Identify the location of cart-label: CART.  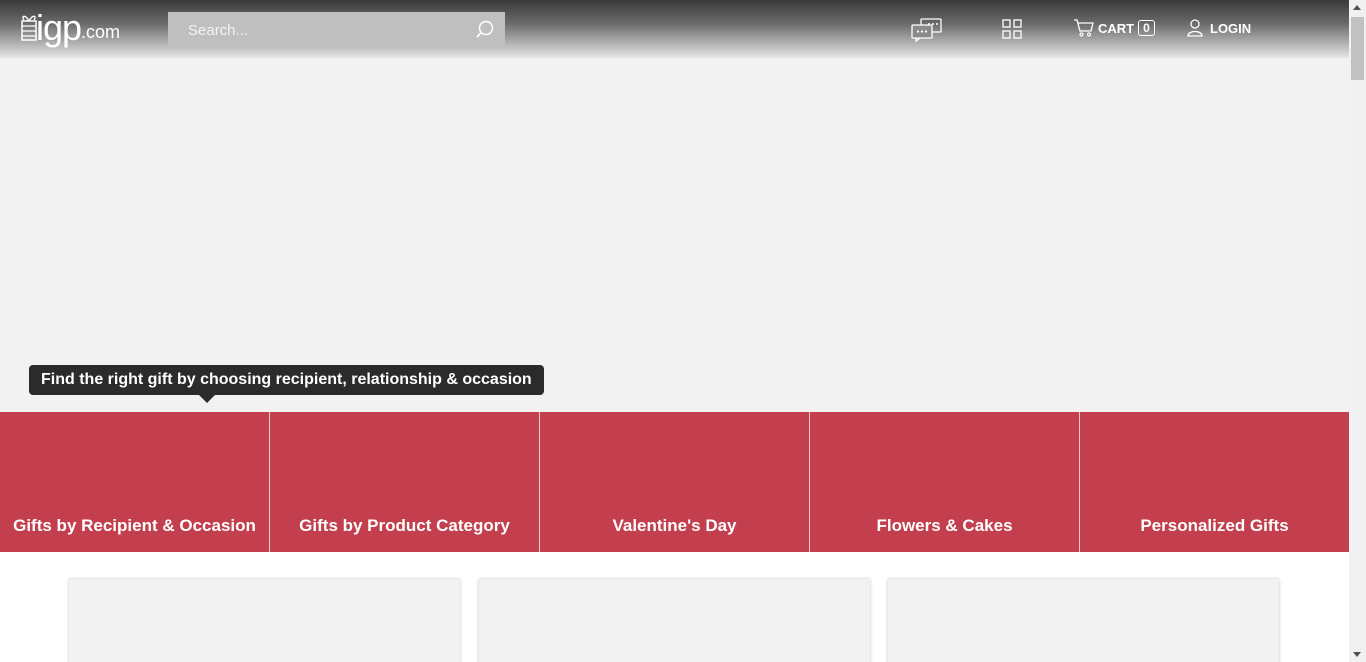
(1116, 28).